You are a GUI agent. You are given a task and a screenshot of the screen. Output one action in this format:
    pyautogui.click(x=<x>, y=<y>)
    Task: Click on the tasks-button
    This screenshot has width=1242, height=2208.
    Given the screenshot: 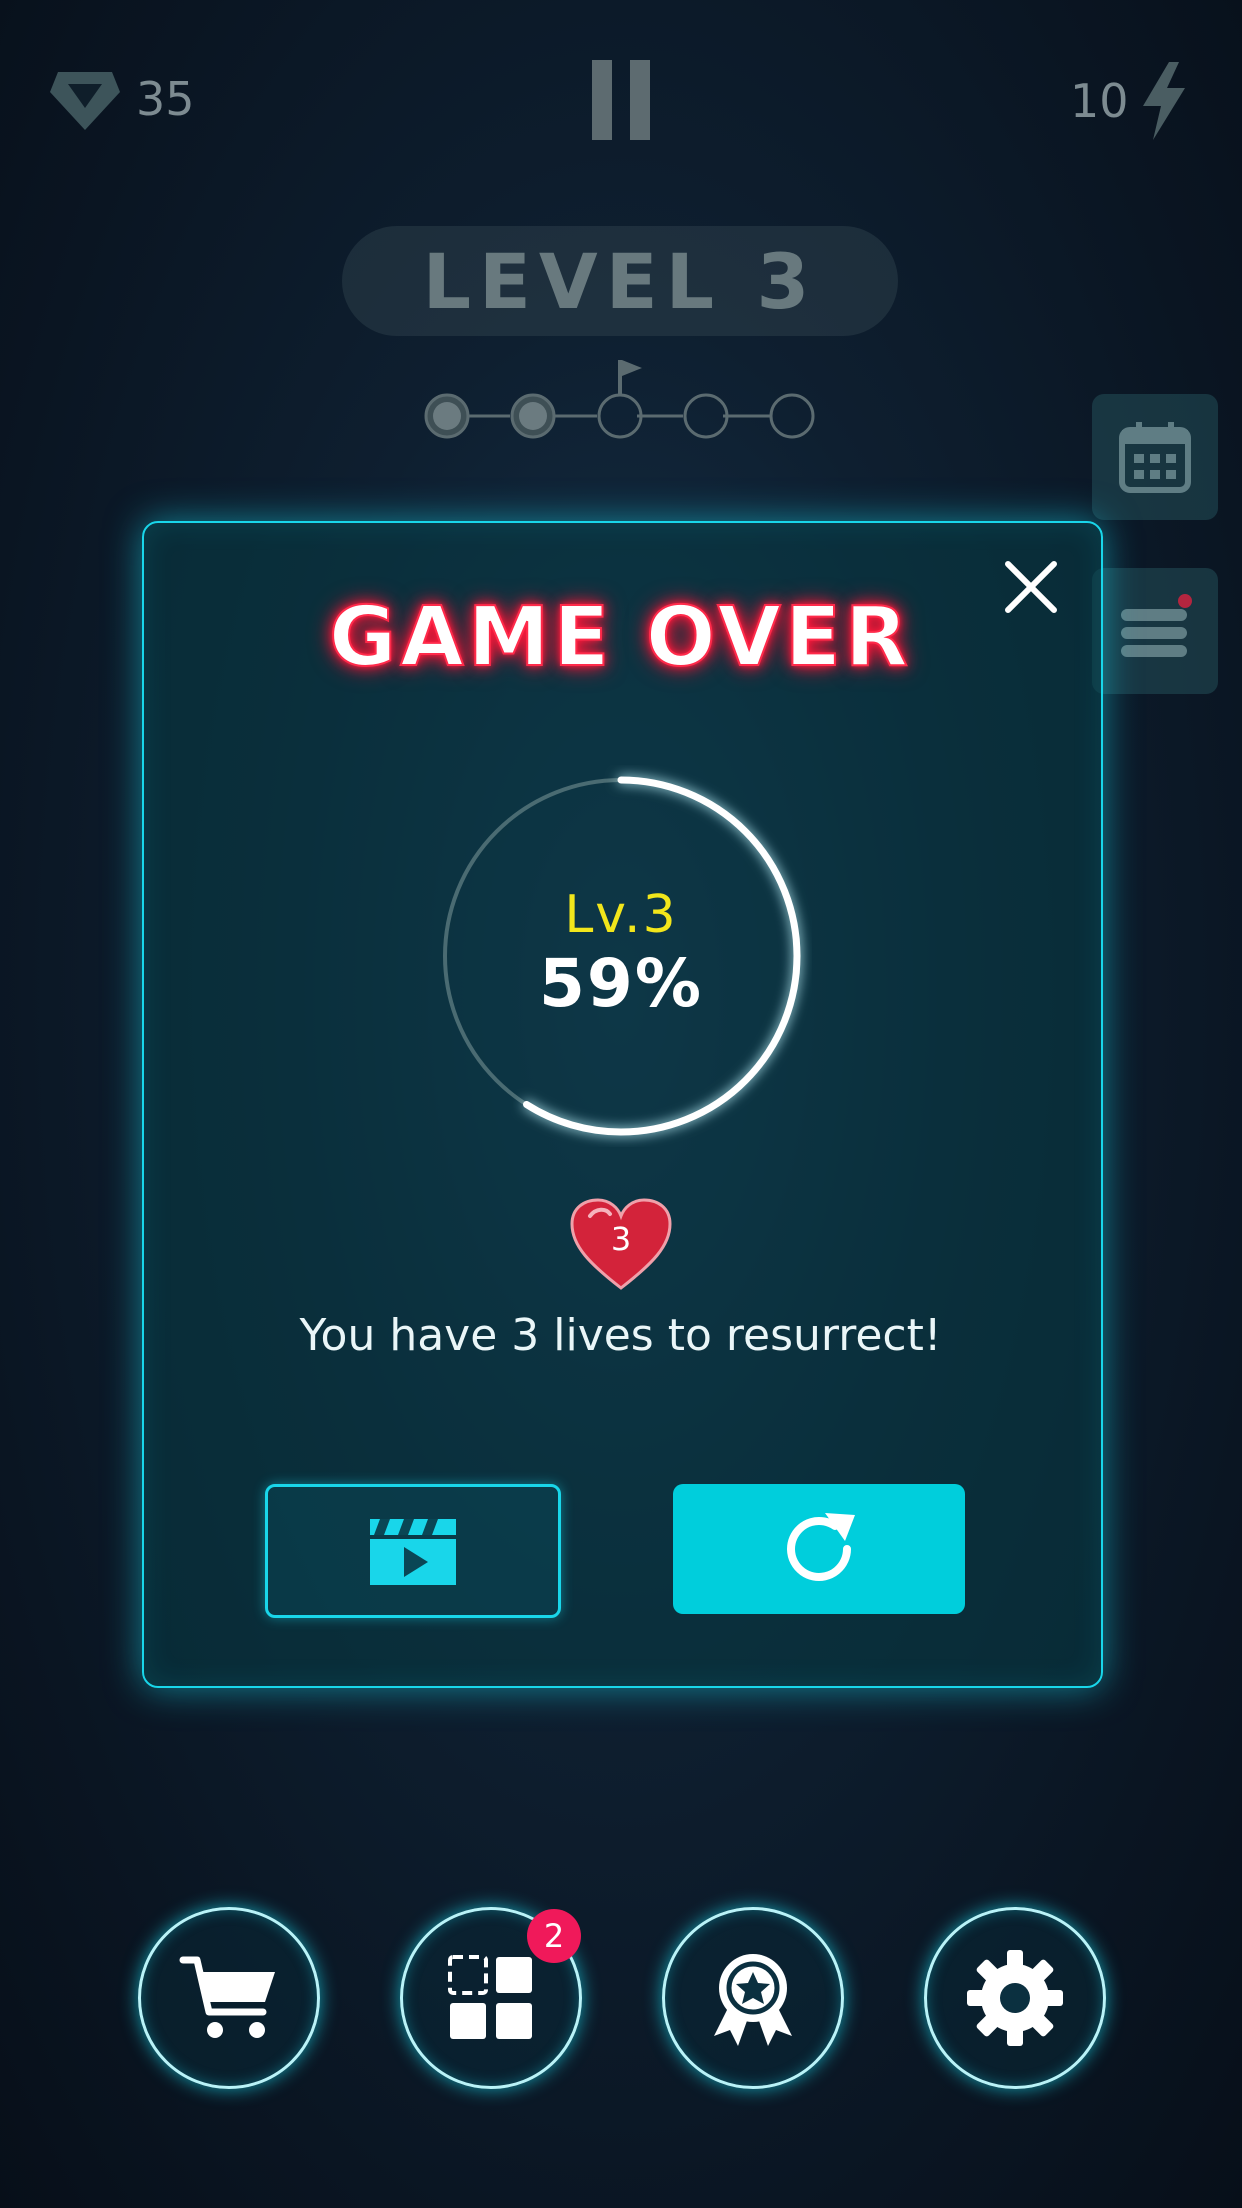 What is the action you would take?
    pyautogui.click(x=1155, y=631)
    